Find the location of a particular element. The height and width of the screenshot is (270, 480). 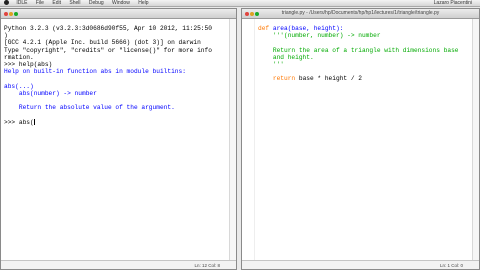

docstring-line: '''(number, number) -> number is located at coordinates (319, 36).